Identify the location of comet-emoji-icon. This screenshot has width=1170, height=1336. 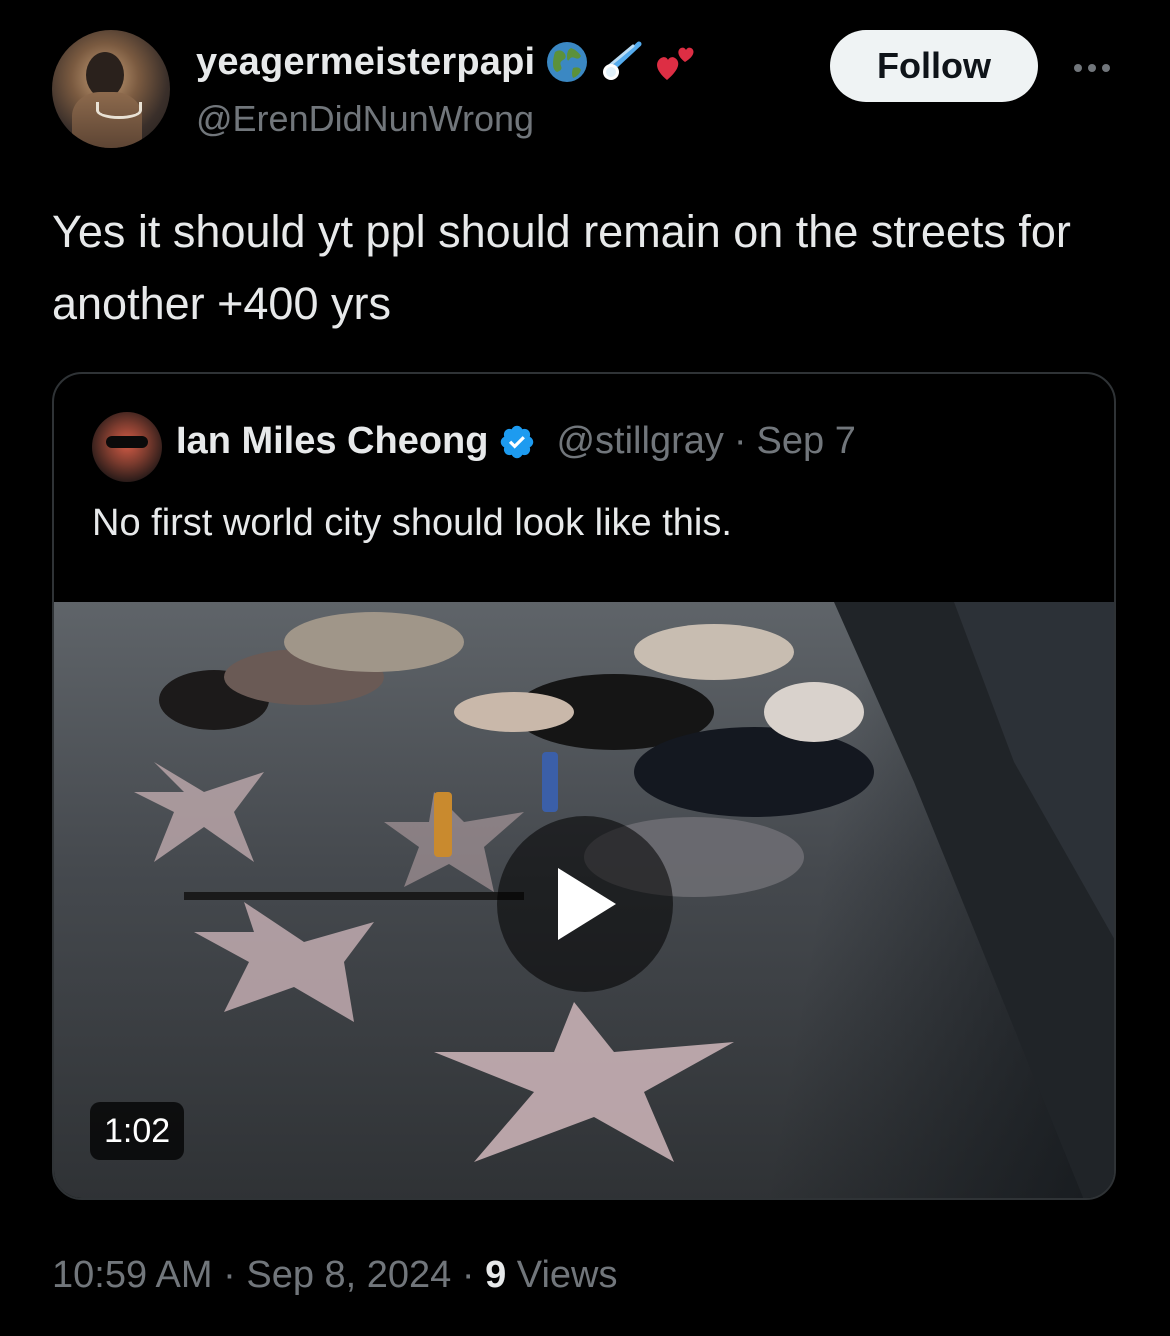
(622, 60).